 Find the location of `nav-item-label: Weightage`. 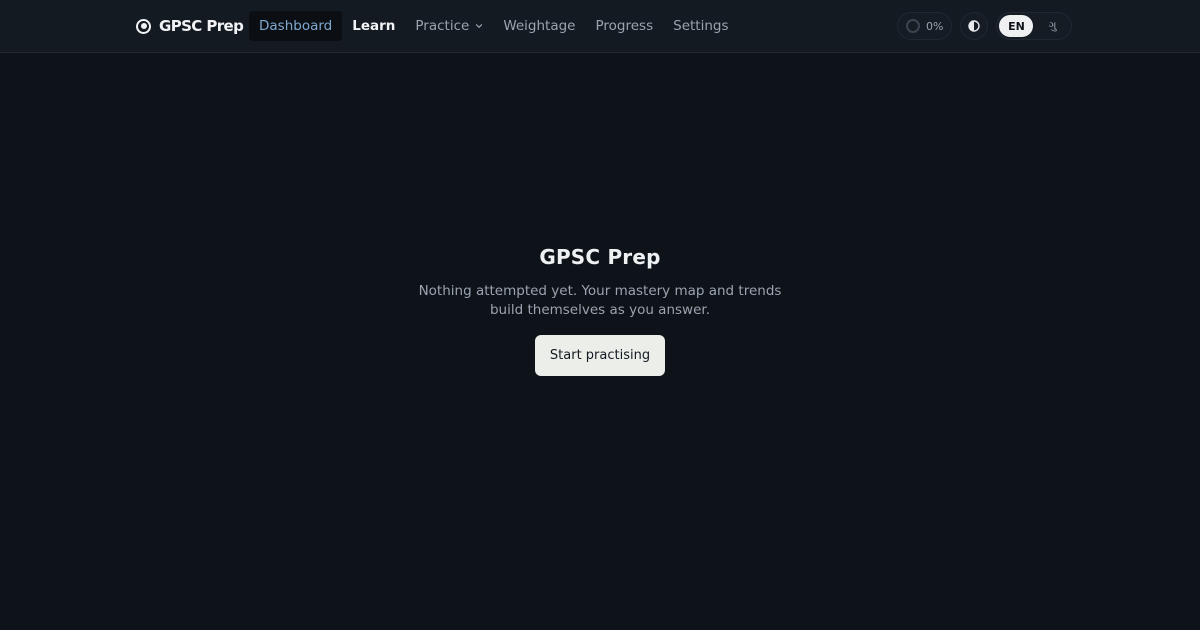

nav-item-label: Weightage is located at coordinates (539, 26).